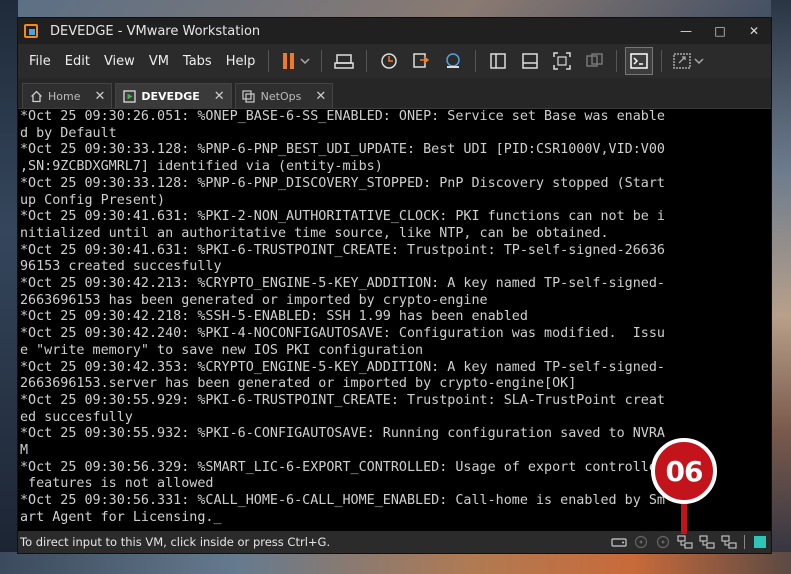  Describe the element at coordinates (93, 200) in the screenshot. I see `console-line: up Config Present)` at that location.